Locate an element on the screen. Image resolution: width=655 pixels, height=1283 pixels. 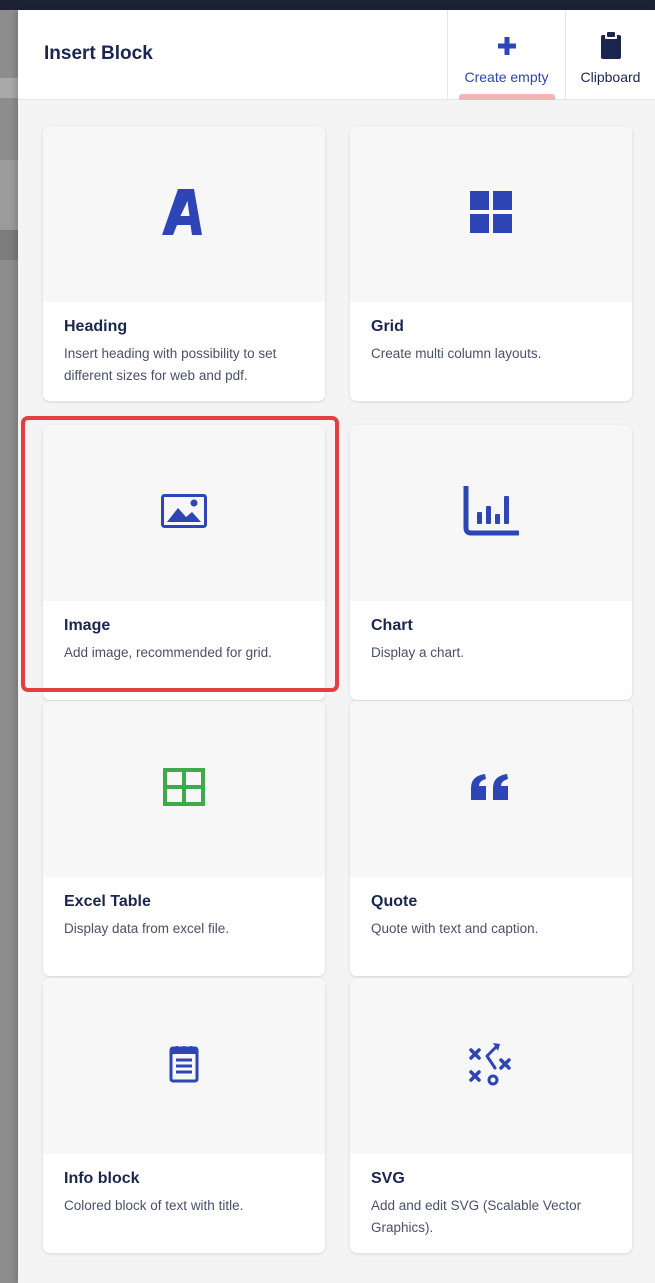
panel-header: Insert Block Create empty Clipboard is located at coordinates (336, 55).